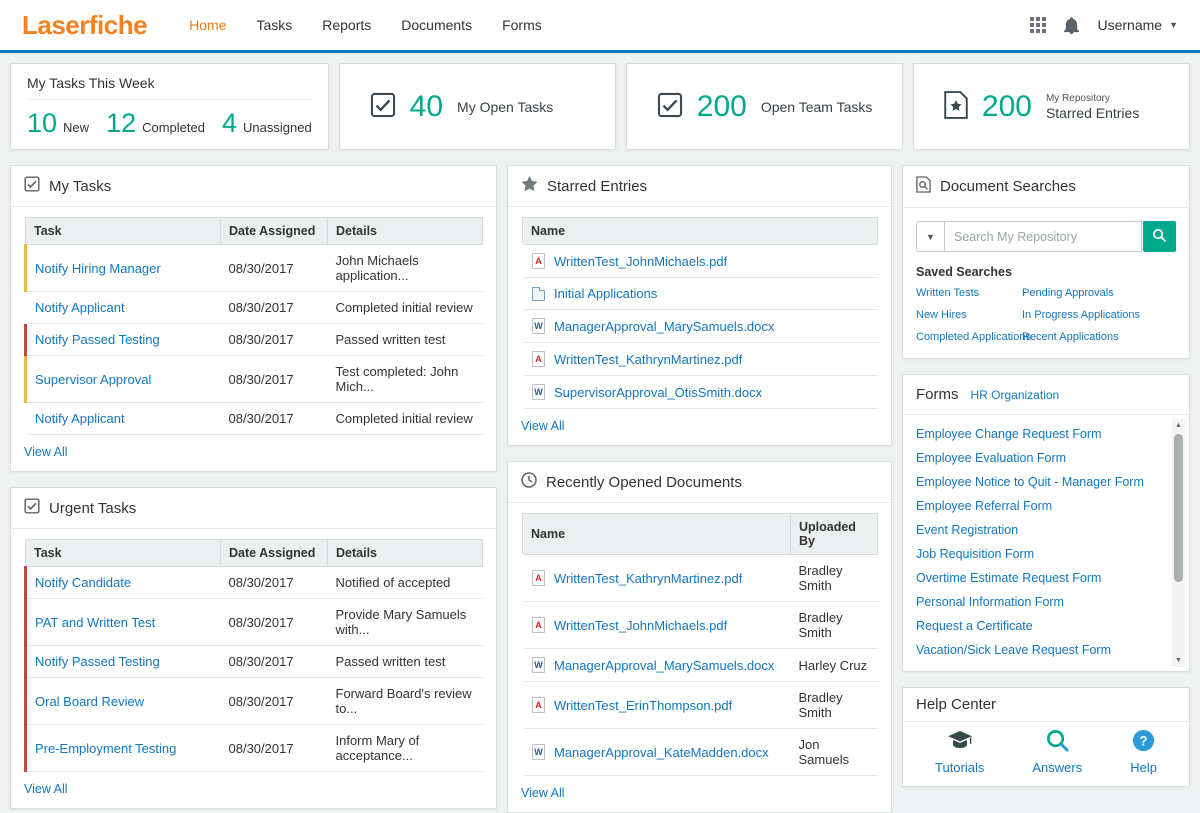  Describe the element at coordinates (1039, 434) in the screenshot. I see `form-link: Employee Change Request Form` at that location.